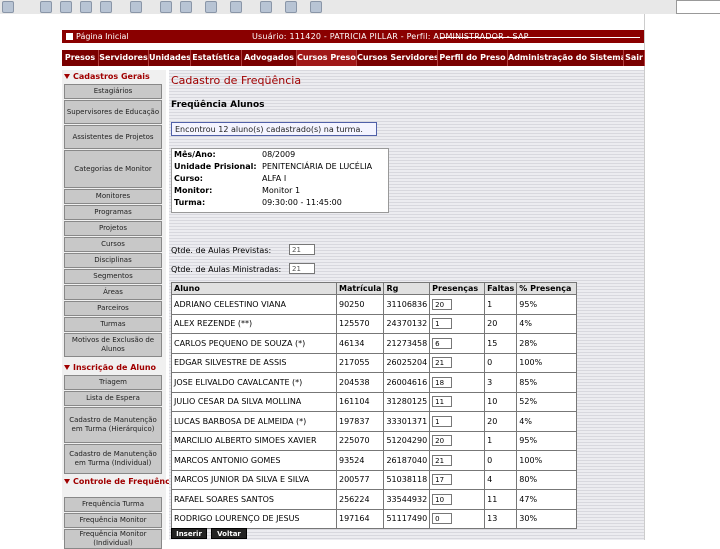 This screenshot has width=720, height=549. I want to click on sidebar-item-parceiros: Parceiros, so click(113, 308).